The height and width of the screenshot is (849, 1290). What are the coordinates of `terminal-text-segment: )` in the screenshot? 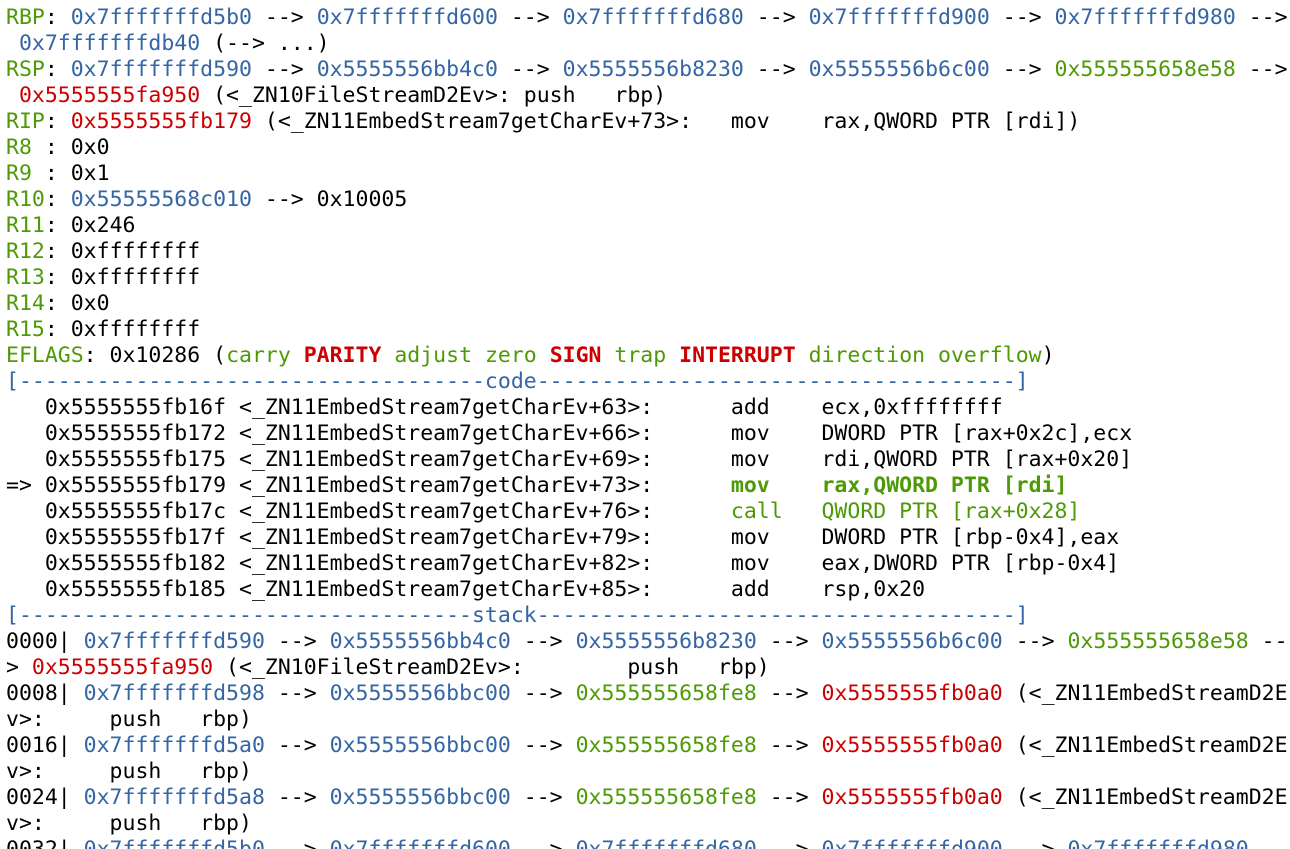 It's located at (1048, 355).